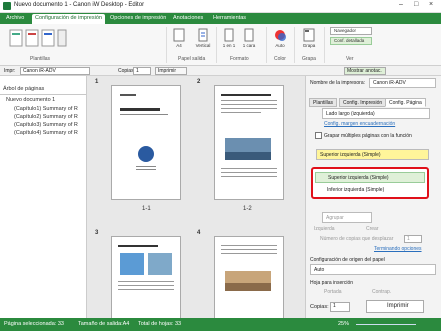 This screenshot has width=441, height=331. Describe the element at coordinates (350, 59) in the screenshot. I see `group-ver: Ver` at that location.